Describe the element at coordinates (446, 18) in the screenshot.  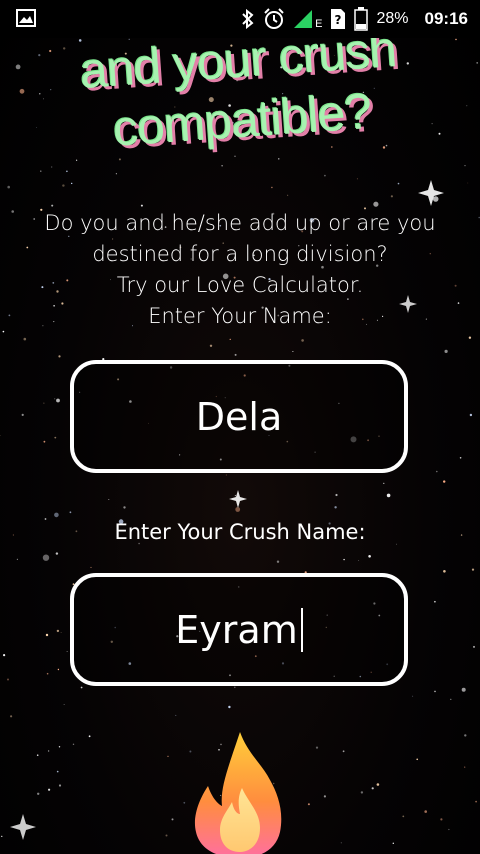
I see `clock-time: 09:16` at that location.